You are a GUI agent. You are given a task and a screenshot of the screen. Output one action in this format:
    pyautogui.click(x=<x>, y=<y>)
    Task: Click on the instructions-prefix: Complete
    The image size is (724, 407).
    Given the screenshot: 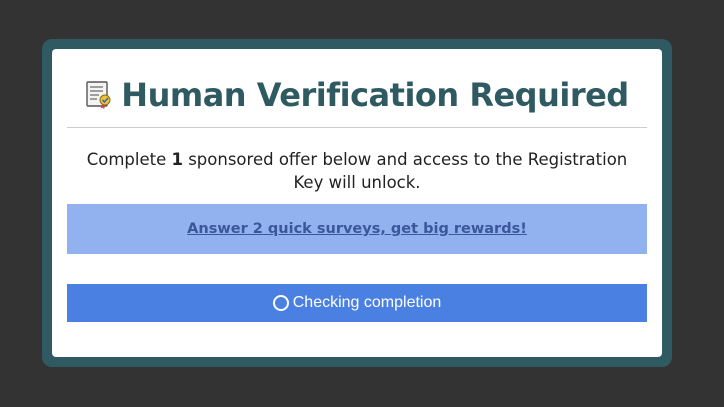 What is the action you would take?
    pyautogui.click(x=129, y=159)
    